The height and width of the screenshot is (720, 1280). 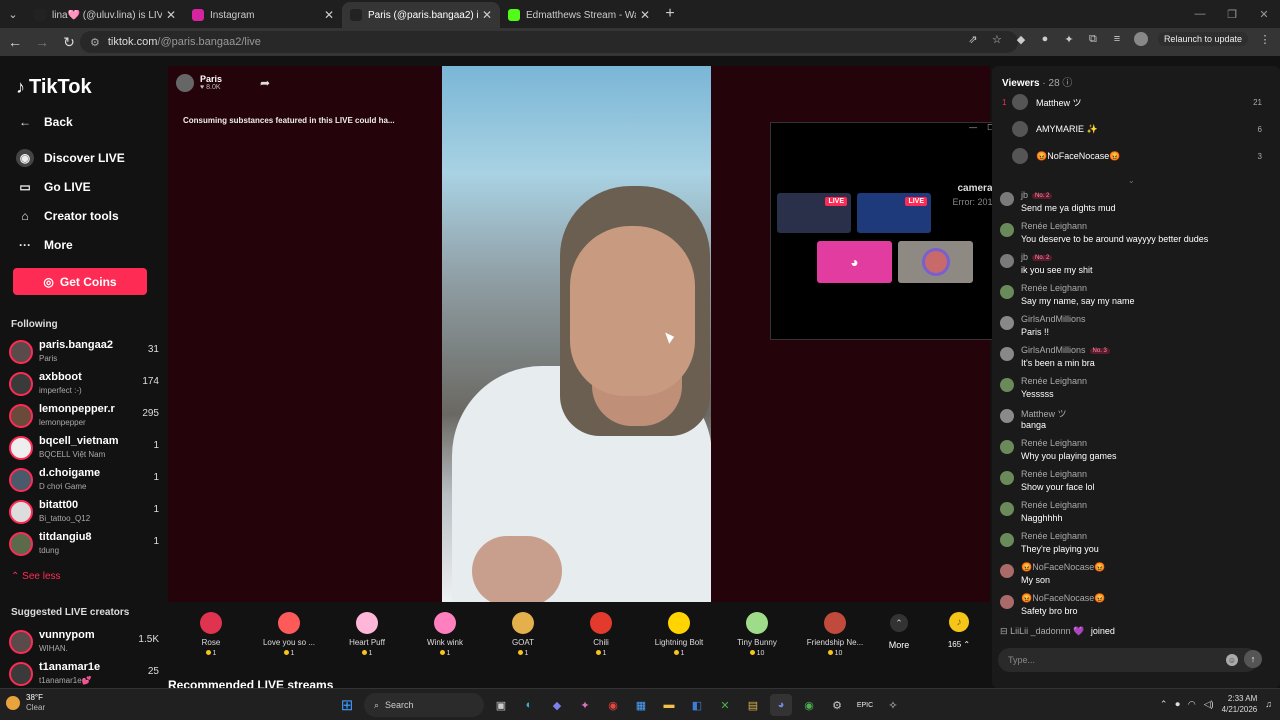 What do you see at coordinates (669, 705) in the screenshot?
I see `file-explorer-icon: ▬` at bounding box center [669, 705].